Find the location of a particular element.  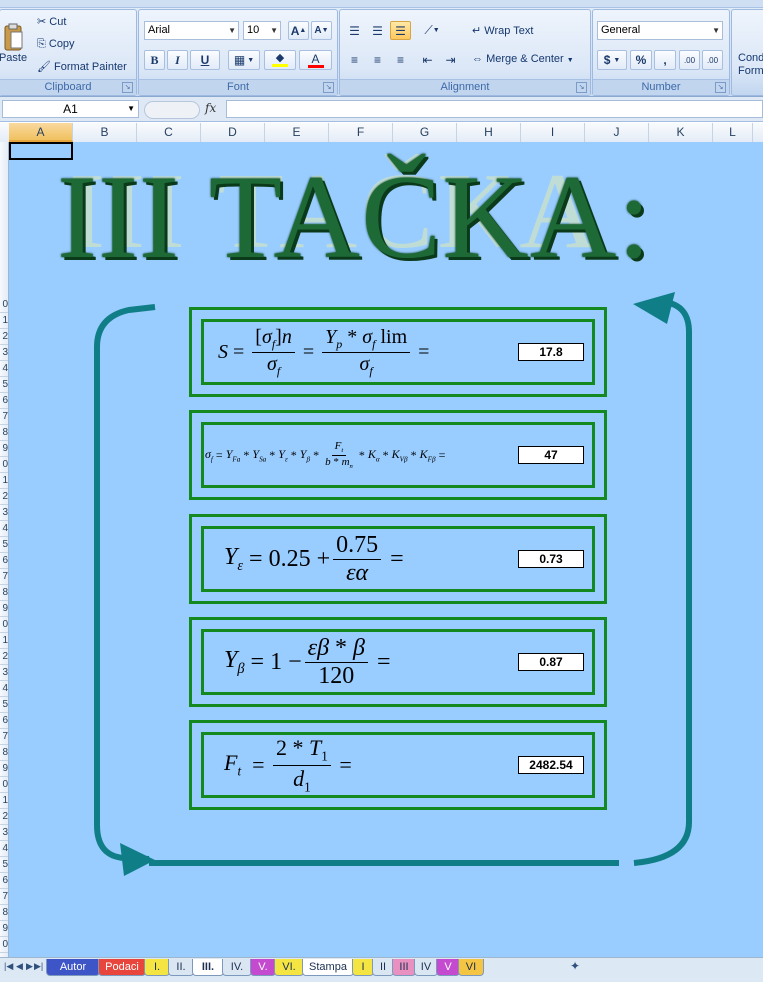

result-value: 0.73 is located at coordinates (551, 559).